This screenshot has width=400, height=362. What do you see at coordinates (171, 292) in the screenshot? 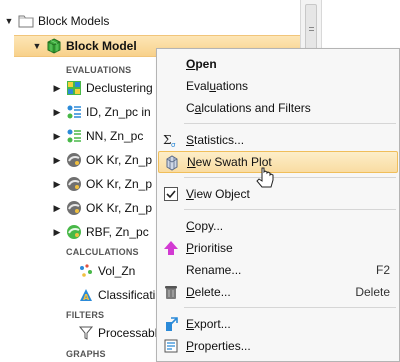
I see `trash-icon` at bounding box center [171, 292].